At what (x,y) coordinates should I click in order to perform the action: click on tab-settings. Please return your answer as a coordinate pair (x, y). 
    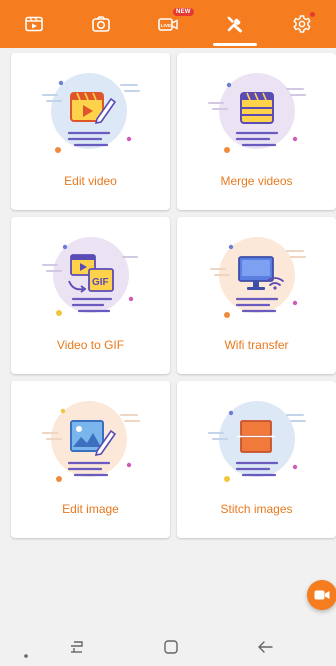
    Looking at the image, I should click on (302, 24).